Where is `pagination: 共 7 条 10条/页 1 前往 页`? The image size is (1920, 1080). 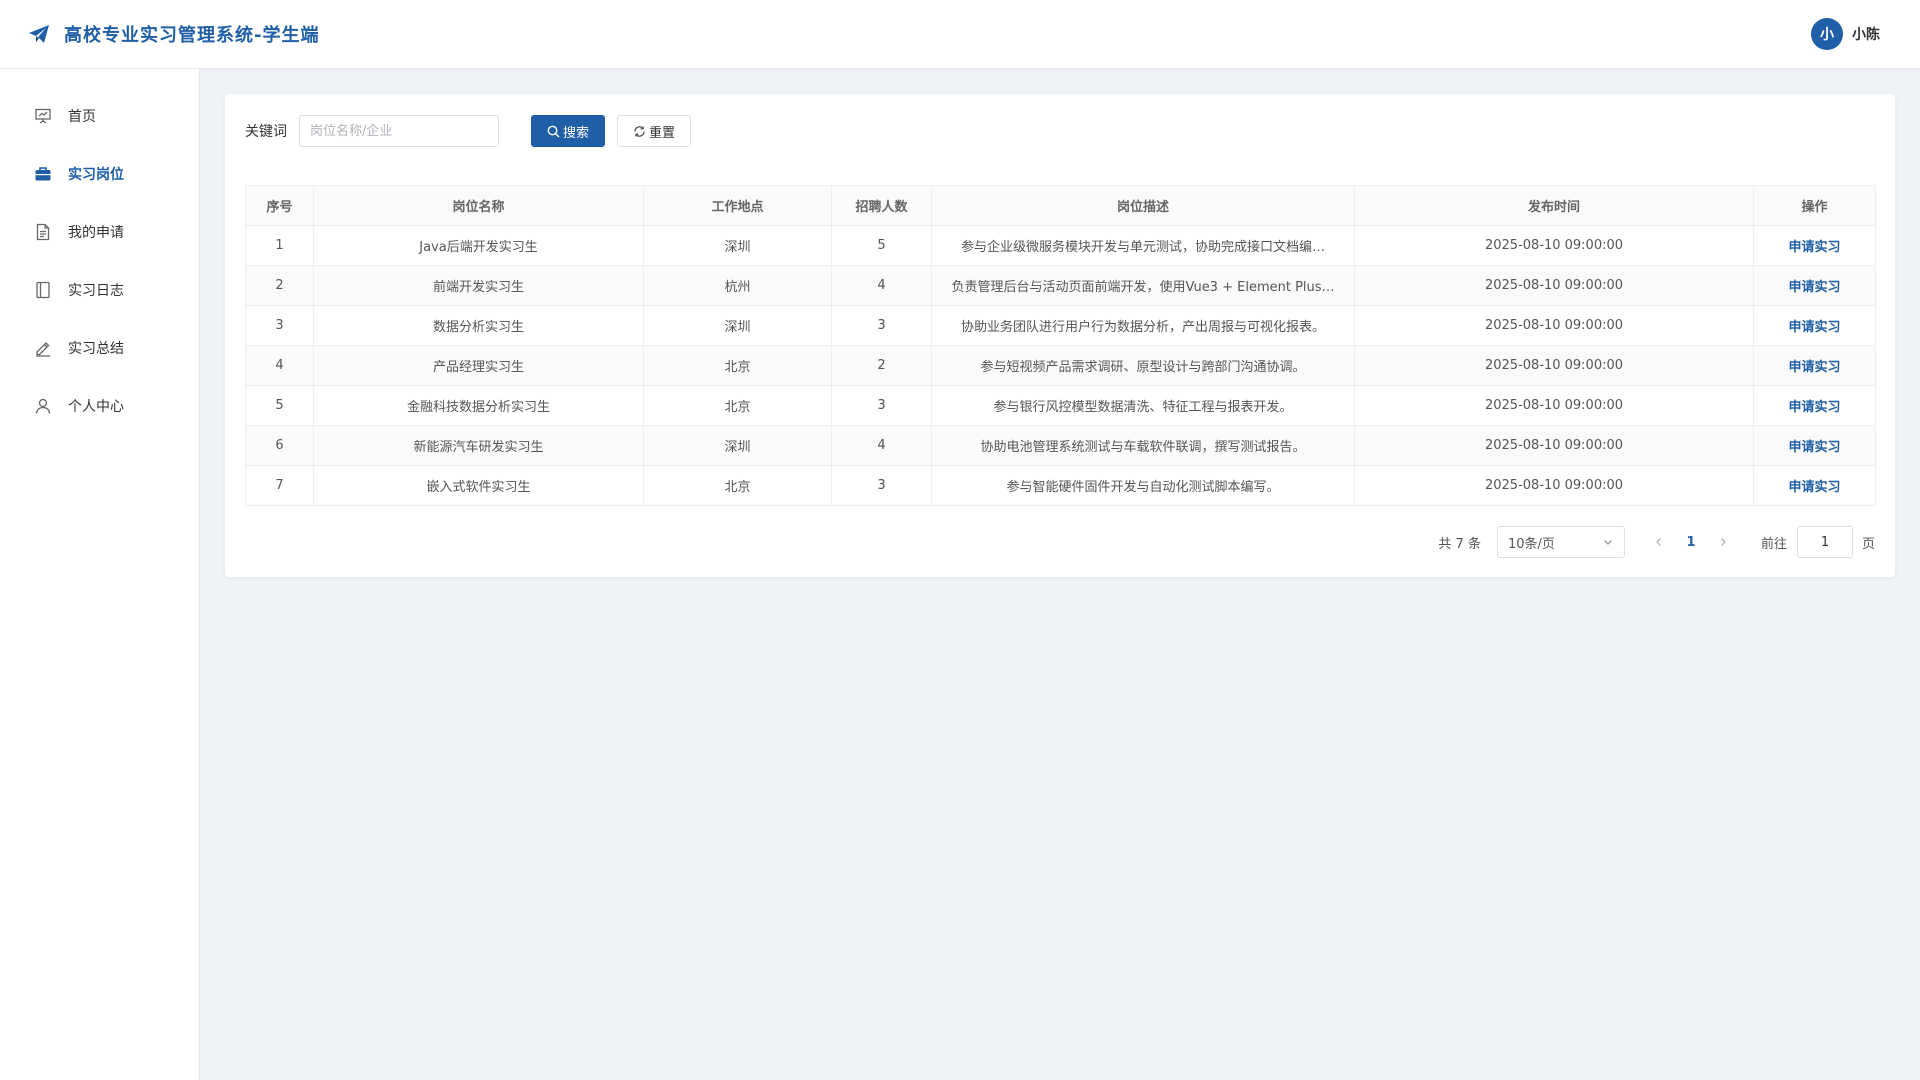 pagination: 共 7 条 10条/页 1 前往 页 is located at coordinates (1656, 542).